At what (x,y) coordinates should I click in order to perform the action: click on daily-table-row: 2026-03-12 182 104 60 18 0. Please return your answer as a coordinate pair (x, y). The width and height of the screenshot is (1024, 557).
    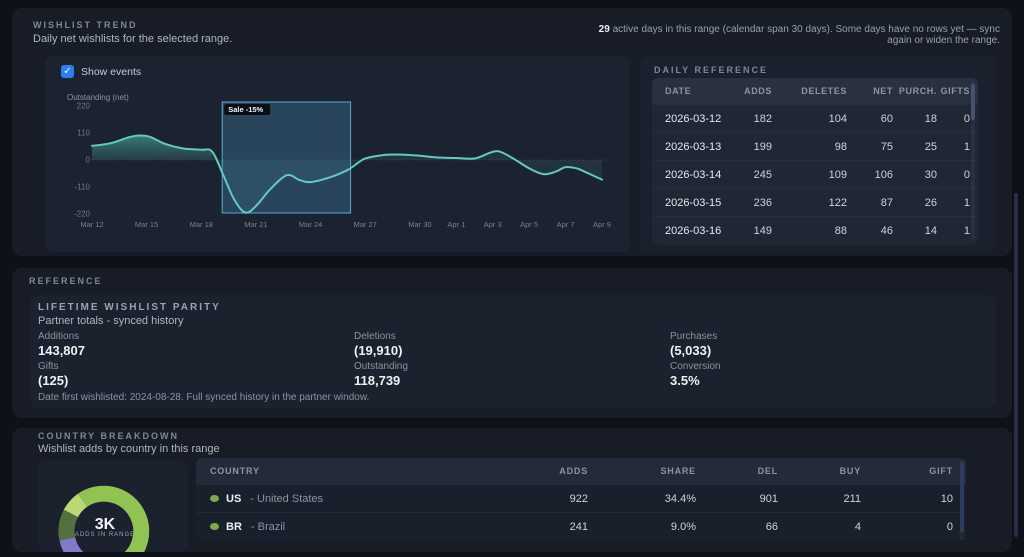
    Looking at the image, I should click on (815, 118).